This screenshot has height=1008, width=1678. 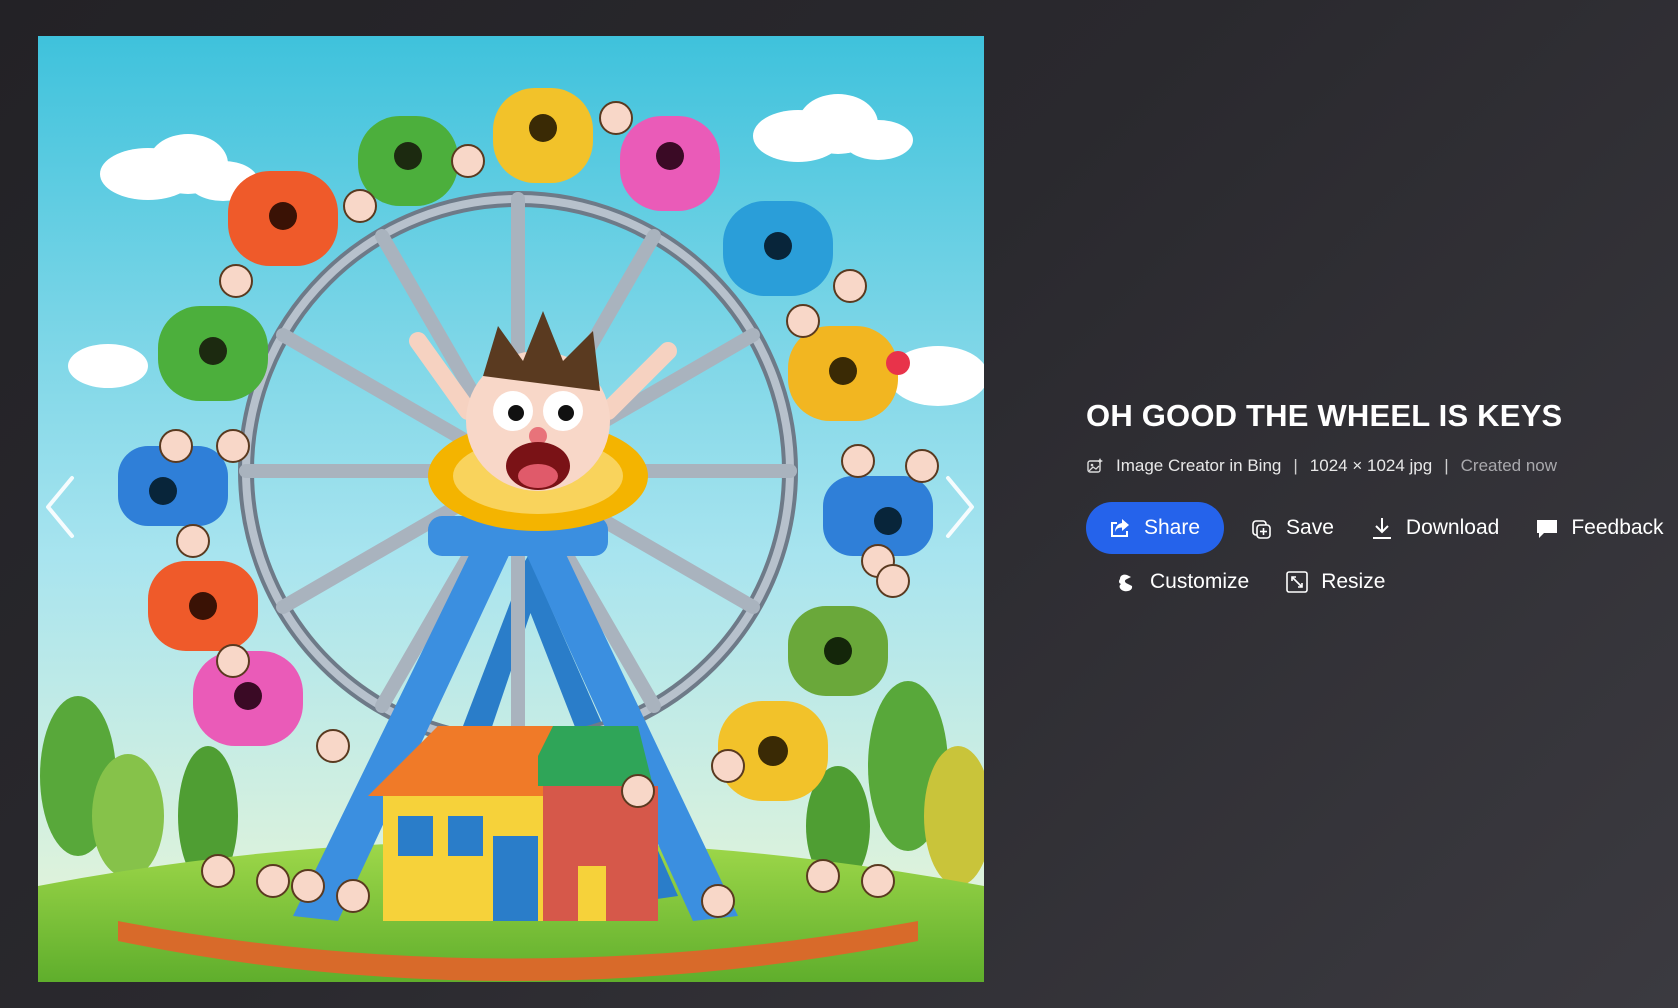 I want to click on save-button: Save, so click(x=1292, y=528).